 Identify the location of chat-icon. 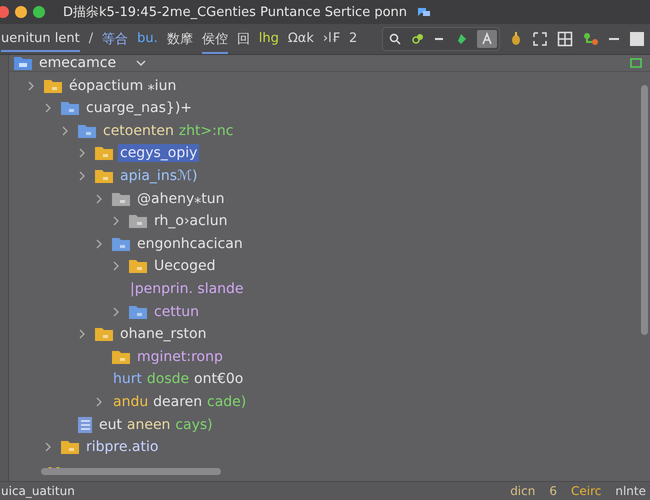
(424, 12).